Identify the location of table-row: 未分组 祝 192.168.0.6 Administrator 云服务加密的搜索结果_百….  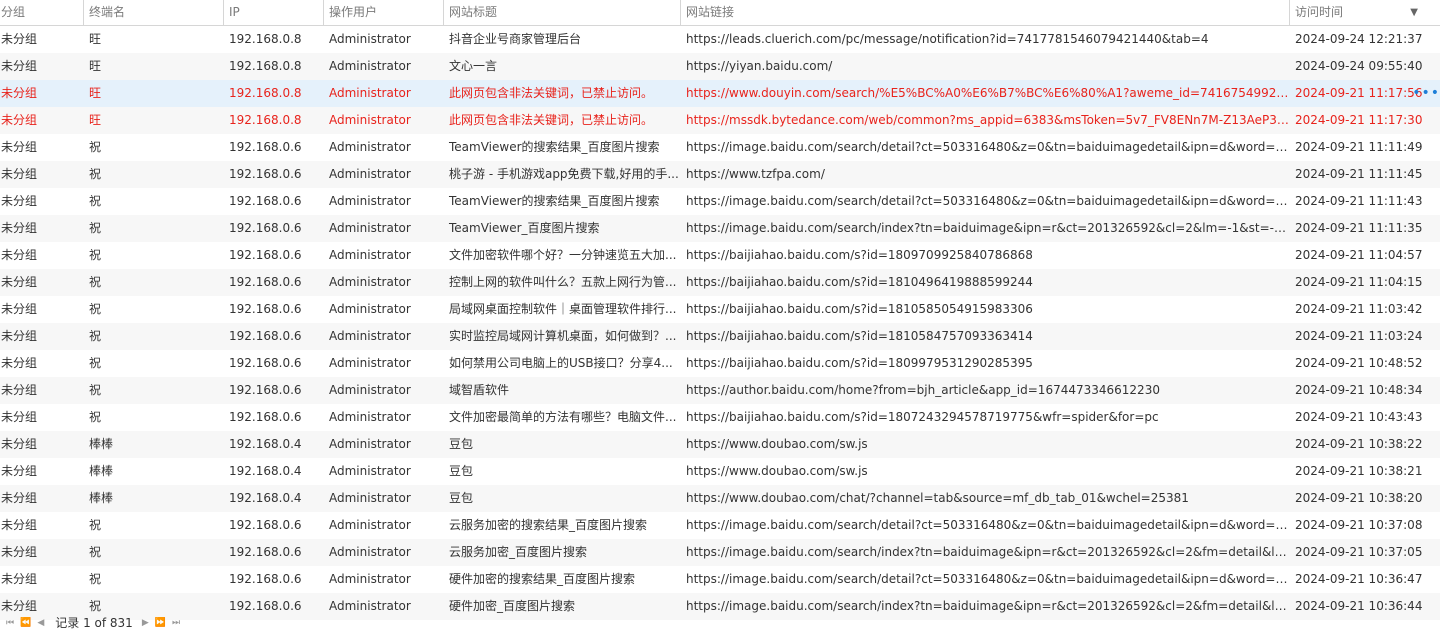
(720, 525).